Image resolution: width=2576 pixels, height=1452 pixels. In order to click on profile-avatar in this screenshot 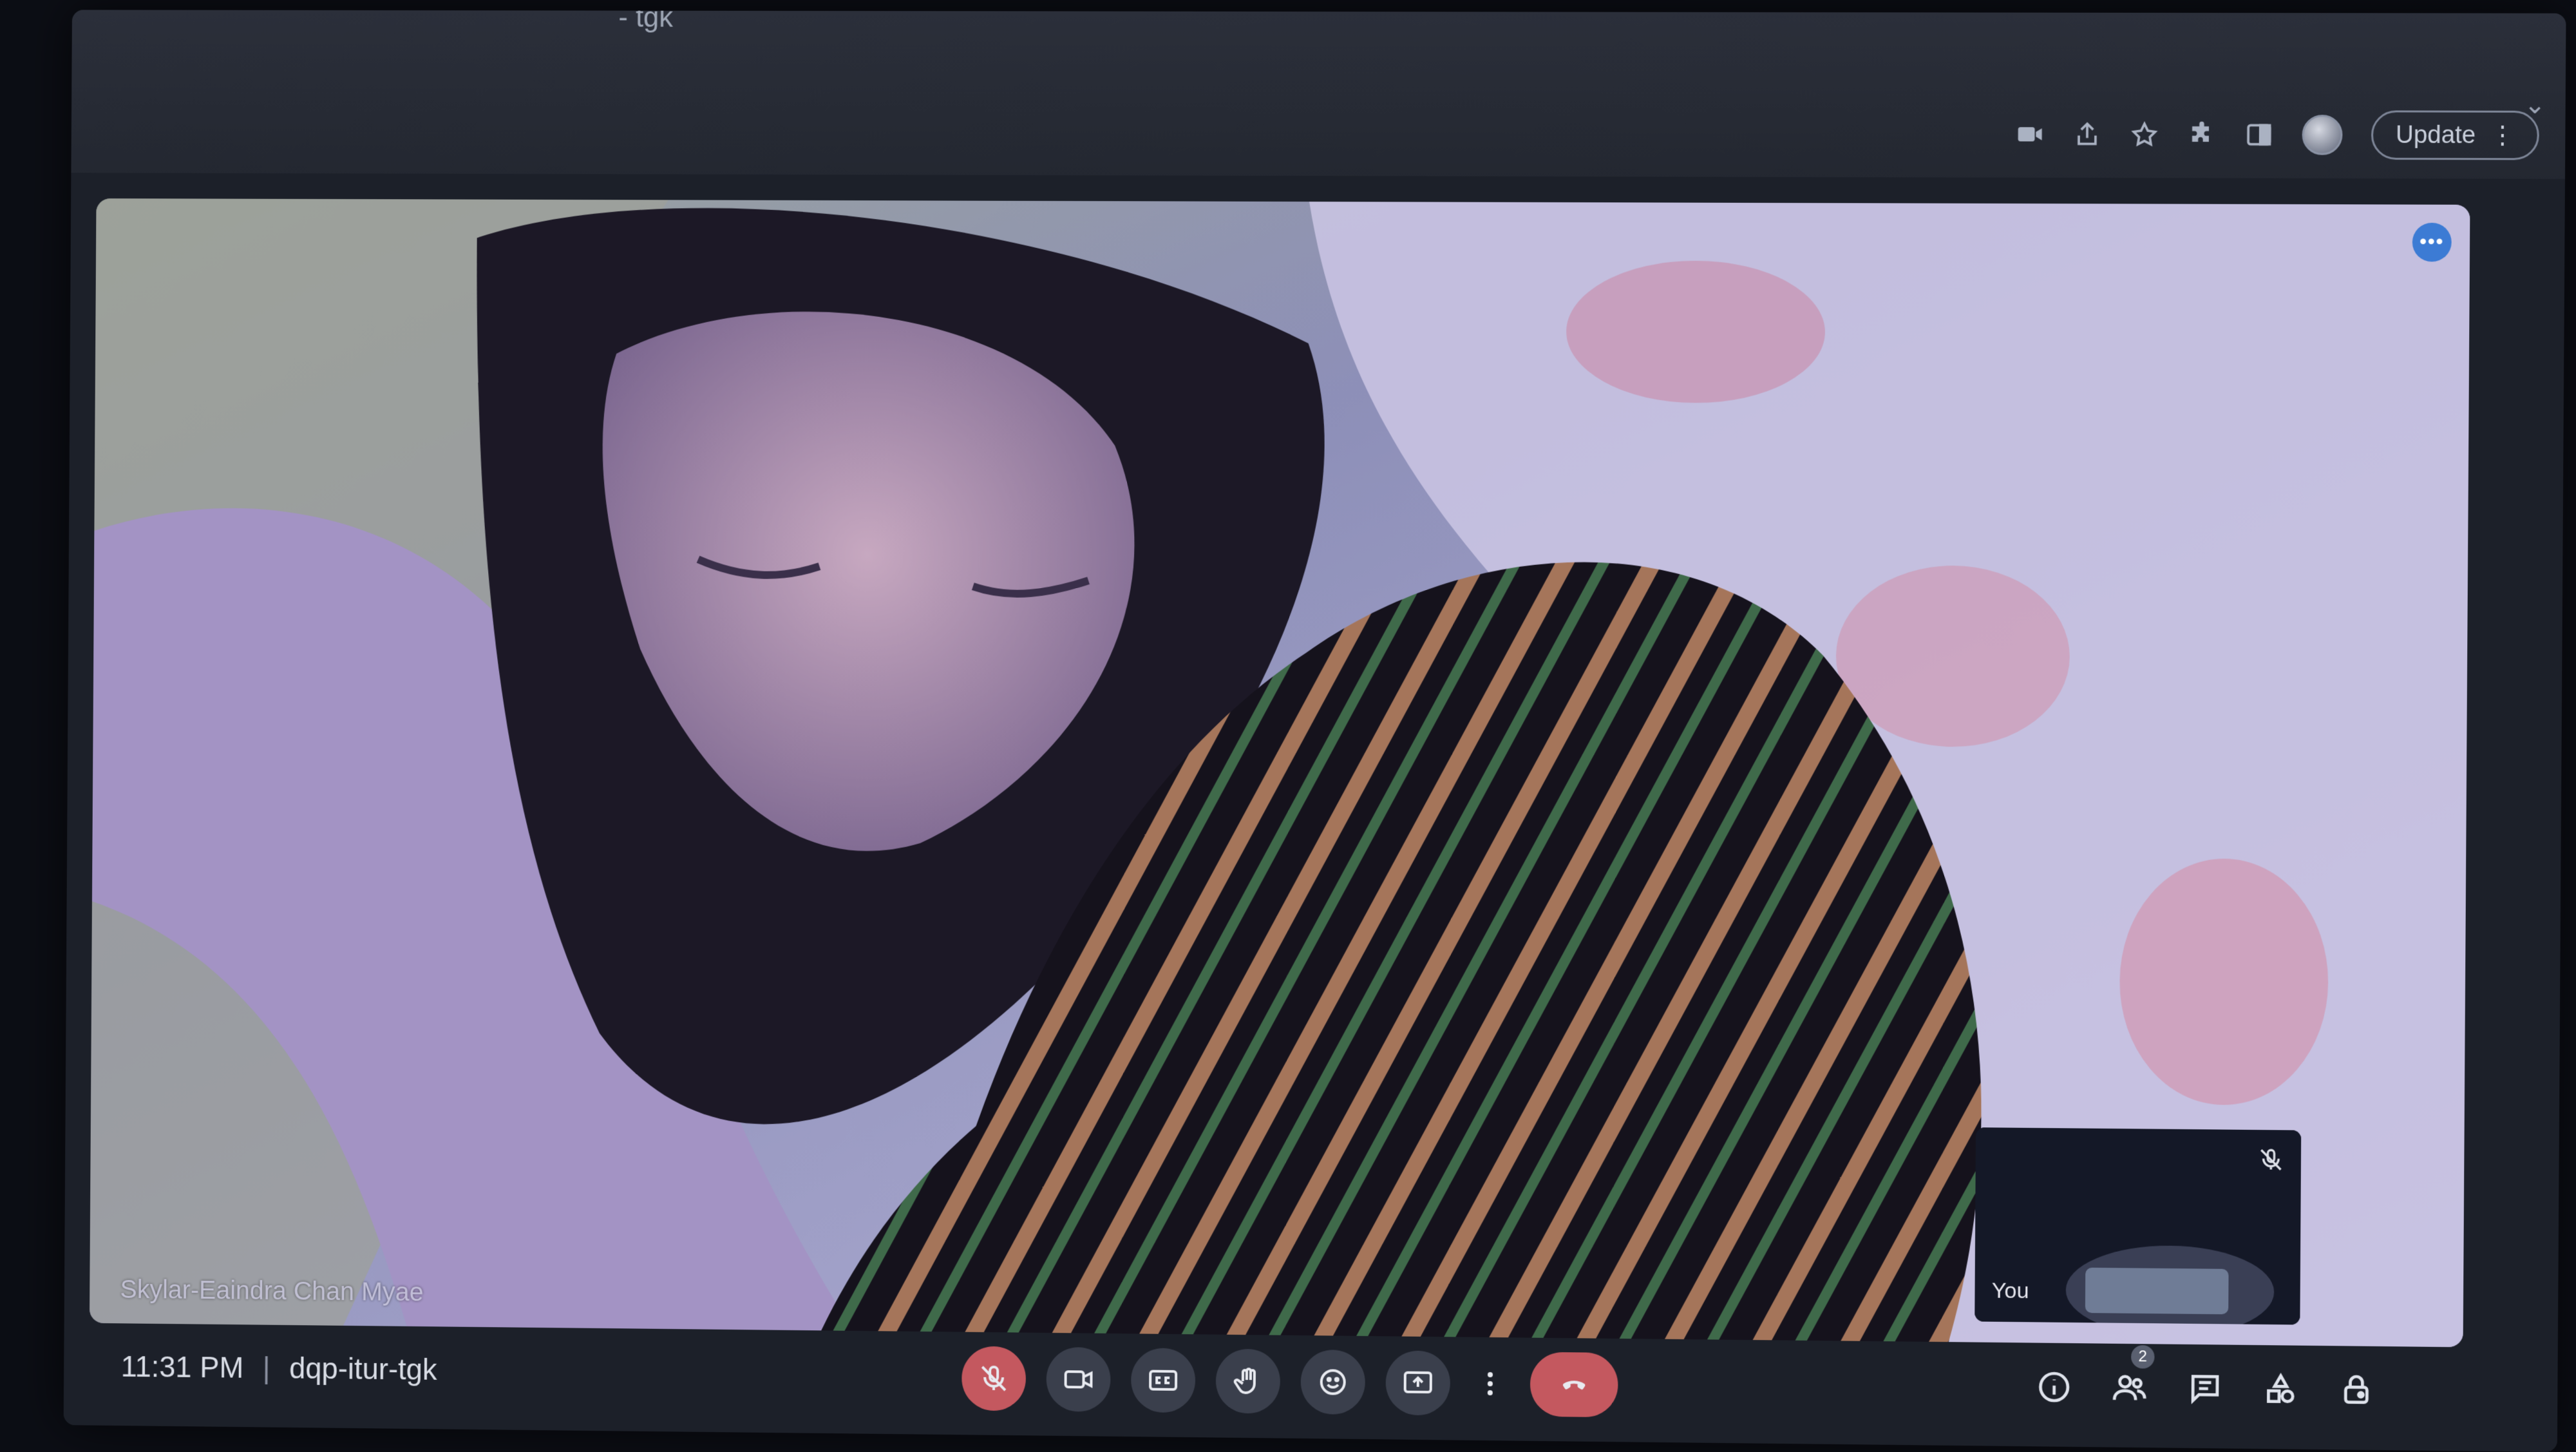, I will do `click(2322, 135)`.